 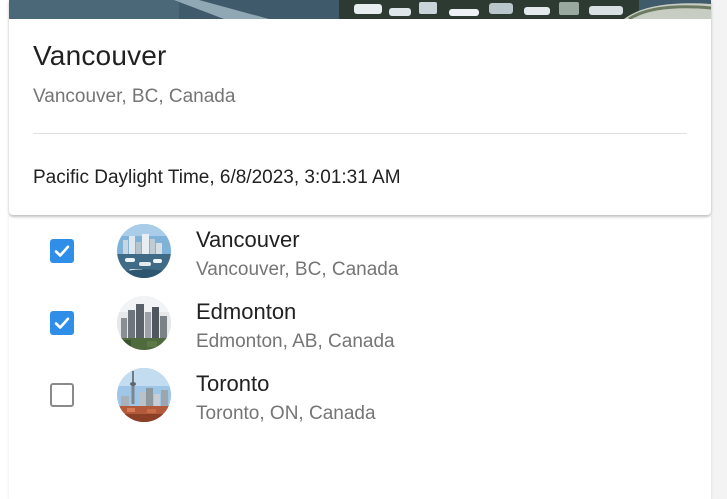 I want to click on checkbox-vancouver, so click(x=62, y=251).